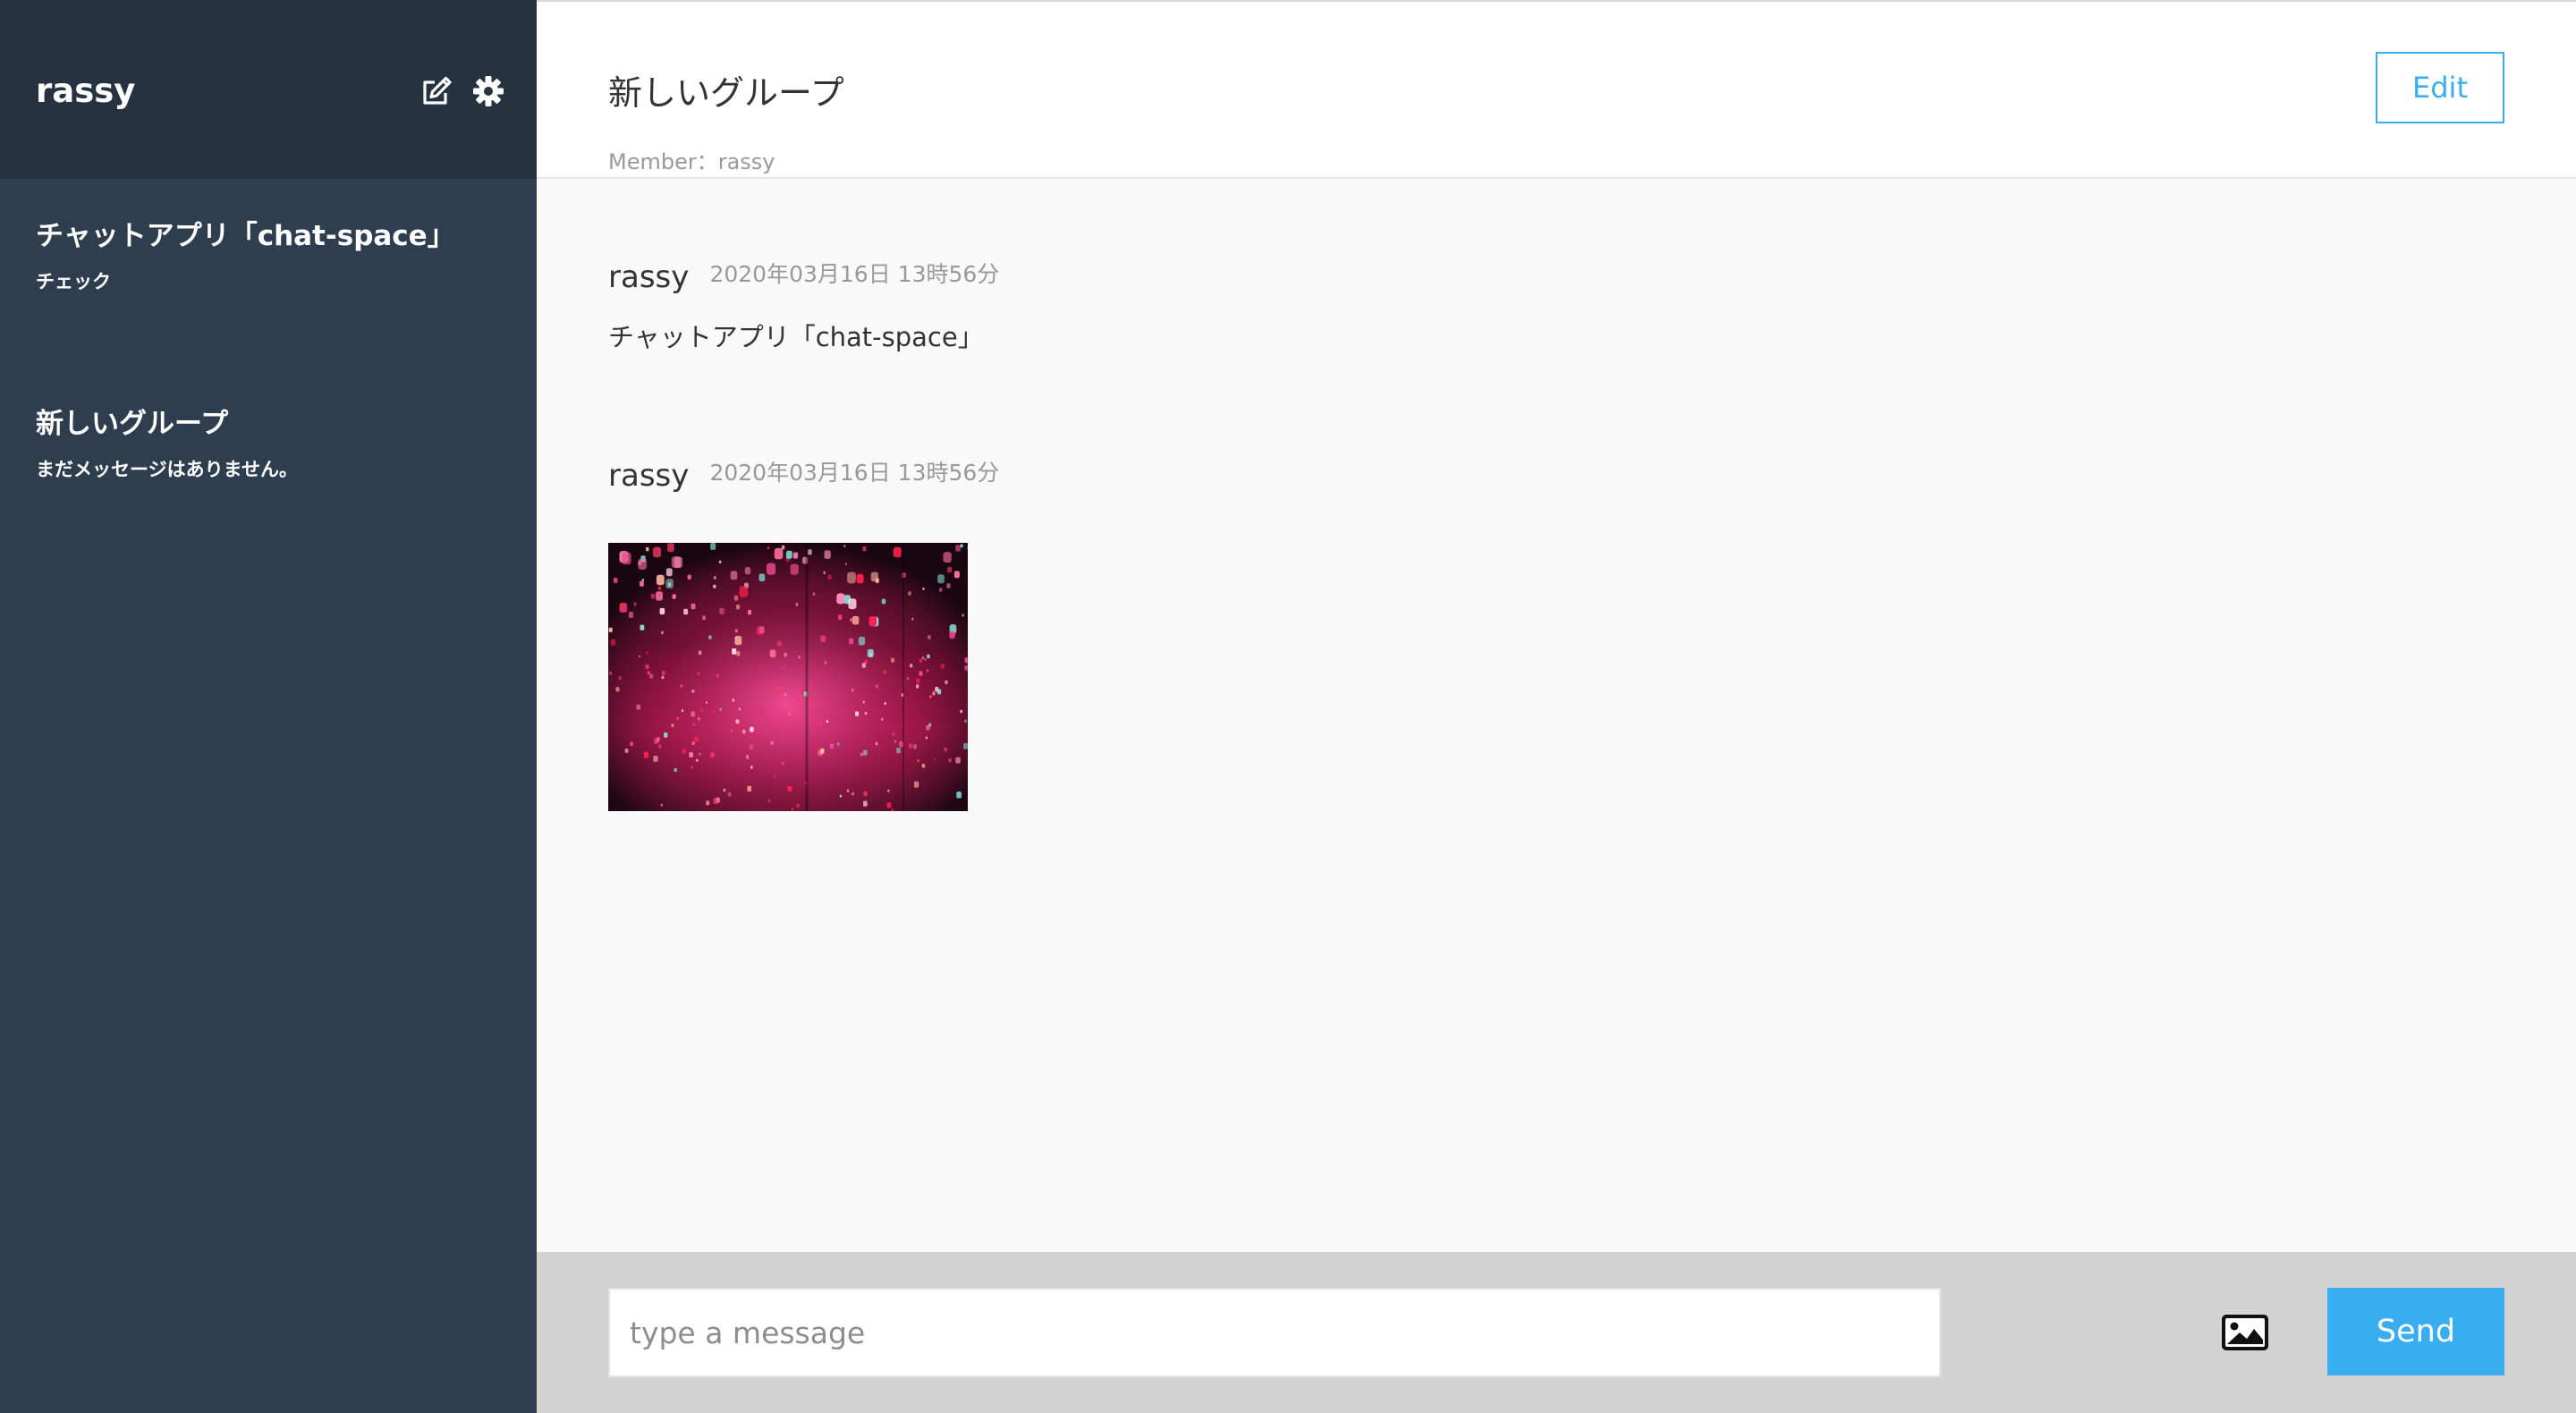 Image resolution: width=2576 pixels, height=1413 pixels. Describe the element at coordinates (691, 161) in the screenshot. I see `member-list: Member：rassy` at that location.